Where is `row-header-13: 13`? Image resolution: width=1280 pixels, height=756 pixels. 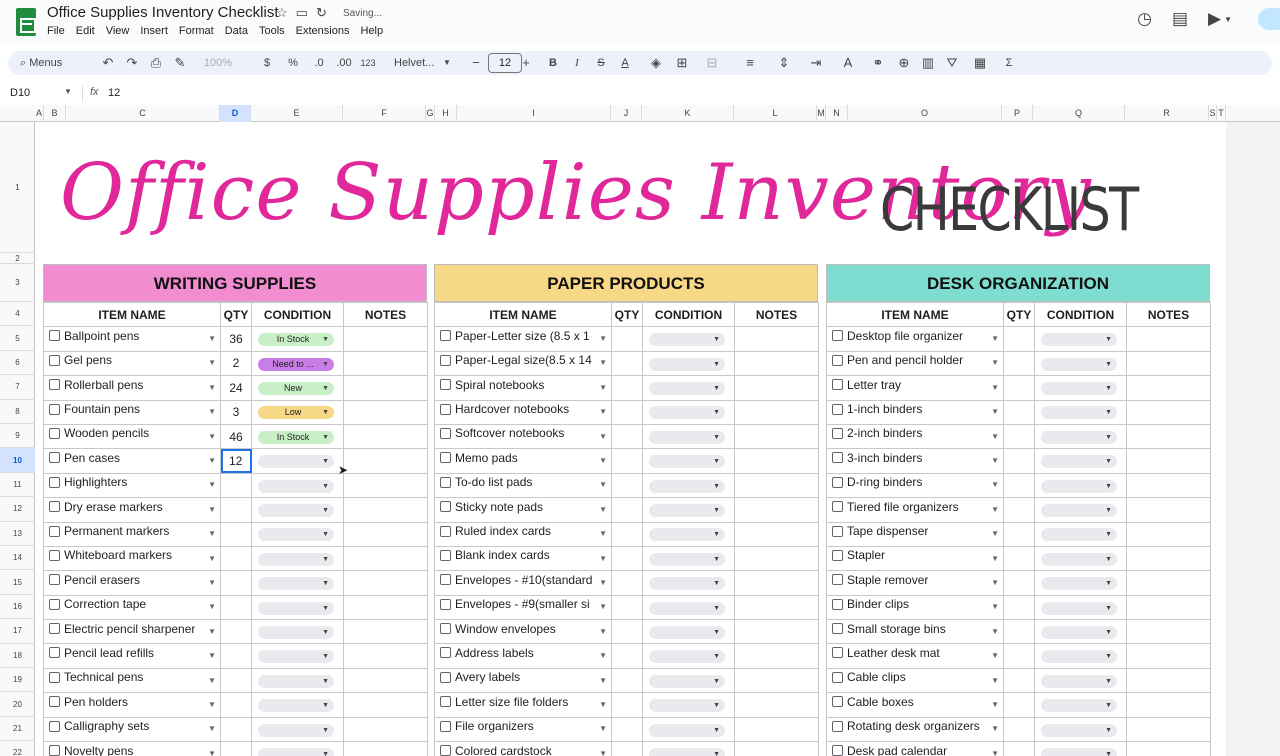
row-header-13: 13 is located at coordinates (17, 534).